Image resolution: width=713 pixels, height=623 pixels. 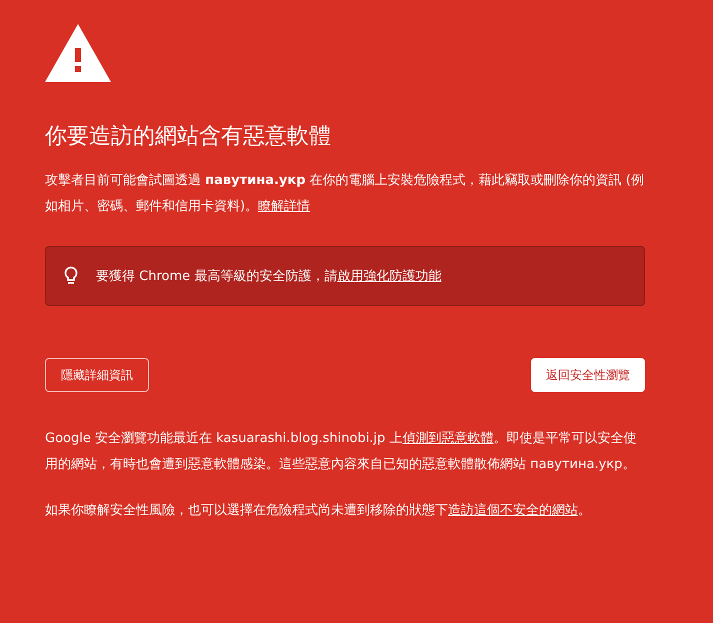 I want to click on warning-text: 攻擊者目前可能會試圖透過 павутина.укр 在你的電腦上安裝危險程式，藉此竊取或刪除你的資訊 (例如相片、密碼、郵件和信用卡資料)。瞭解詳情, so click(x=345, y=194).